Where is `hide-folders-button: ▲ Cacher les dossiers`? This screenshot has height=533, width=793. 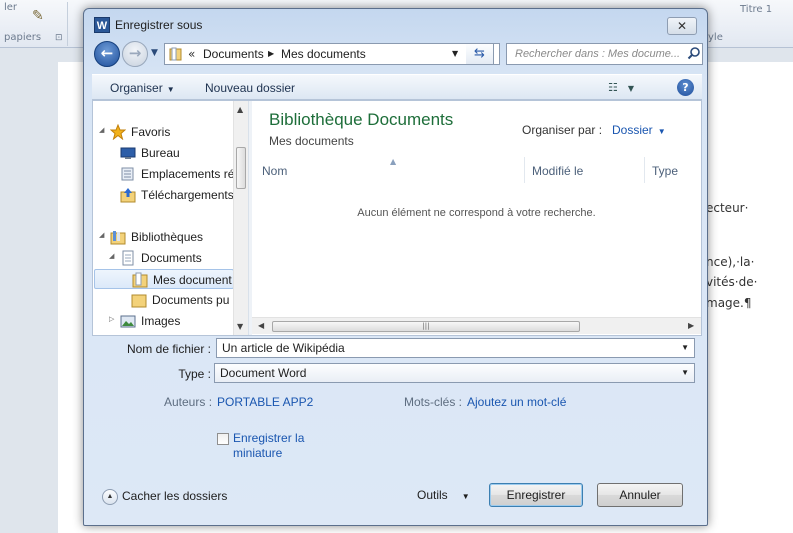
hide-folders-button: ▲ Cacher les dossiers is located at coordinates (164, 497).